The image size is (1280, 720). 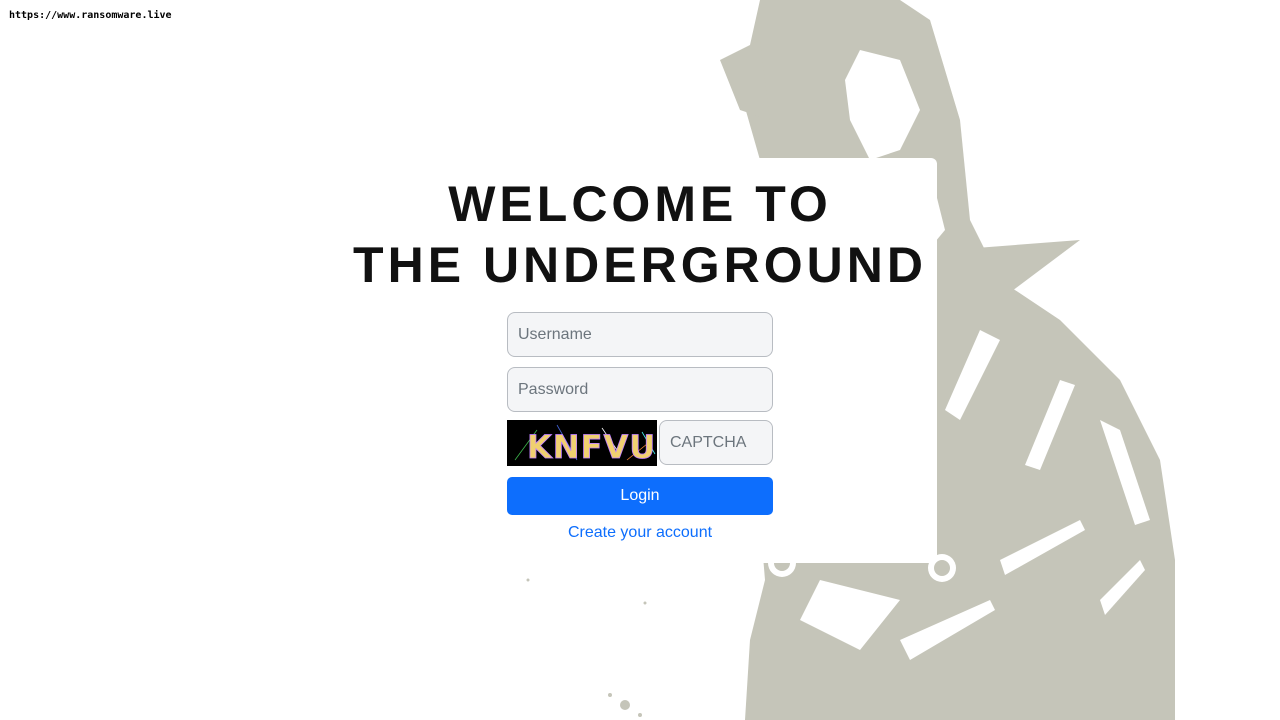 What do you see at coordinates (640, 533) in the screenshot?
I see `create-account-link: Create your account` at bounding box center [640, 533].